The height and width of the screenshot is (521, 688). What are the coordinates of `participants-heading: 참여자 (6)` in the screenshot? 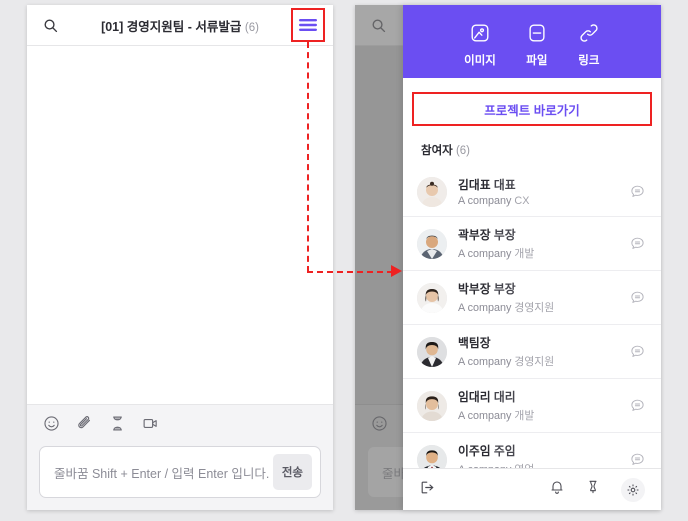 It's located at (532, 146).